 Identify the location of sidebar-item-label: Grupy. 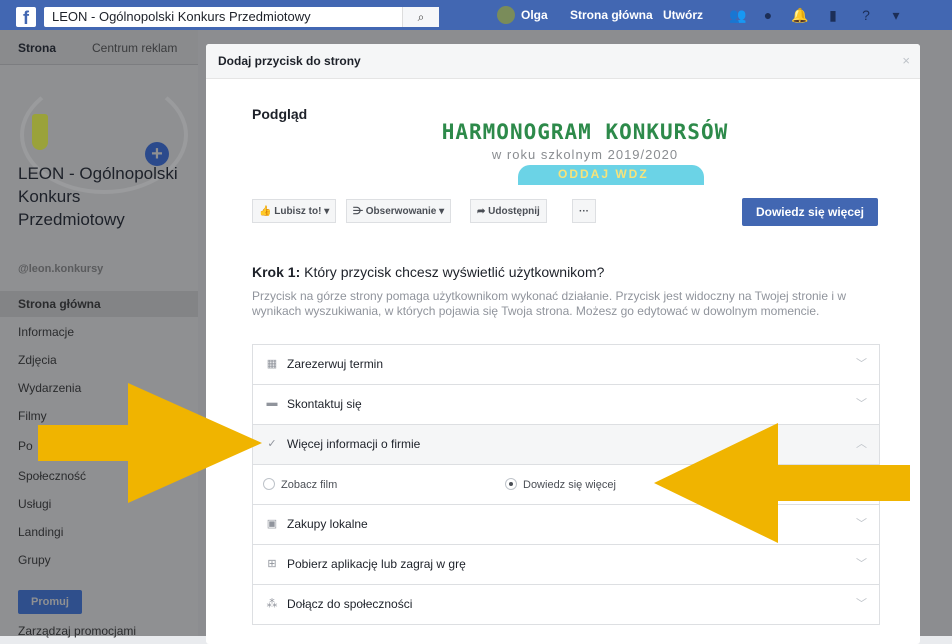
(34, 560).